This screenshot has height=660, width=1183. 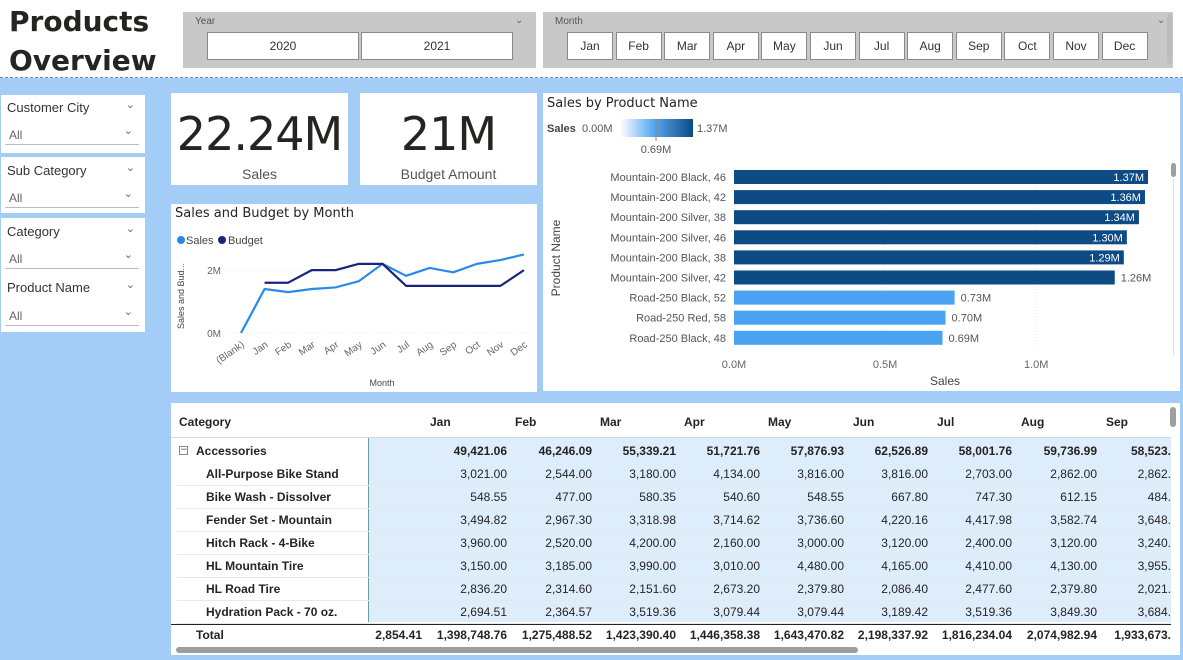 I want to click on matrix-cell: 3,240., so click(x=1154, y=543).